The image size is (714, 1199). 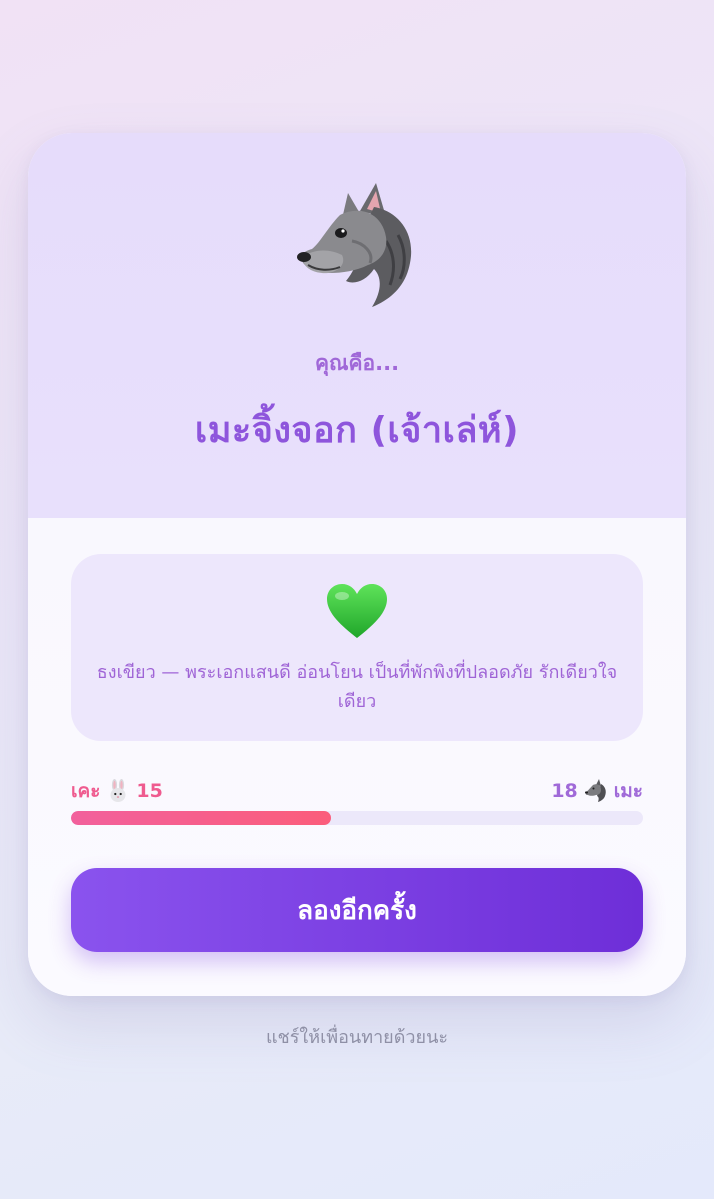 I want to click on result-title: เมะจิ้งจอก (เจ้าเล่ห์), so click(x=357, y=430).